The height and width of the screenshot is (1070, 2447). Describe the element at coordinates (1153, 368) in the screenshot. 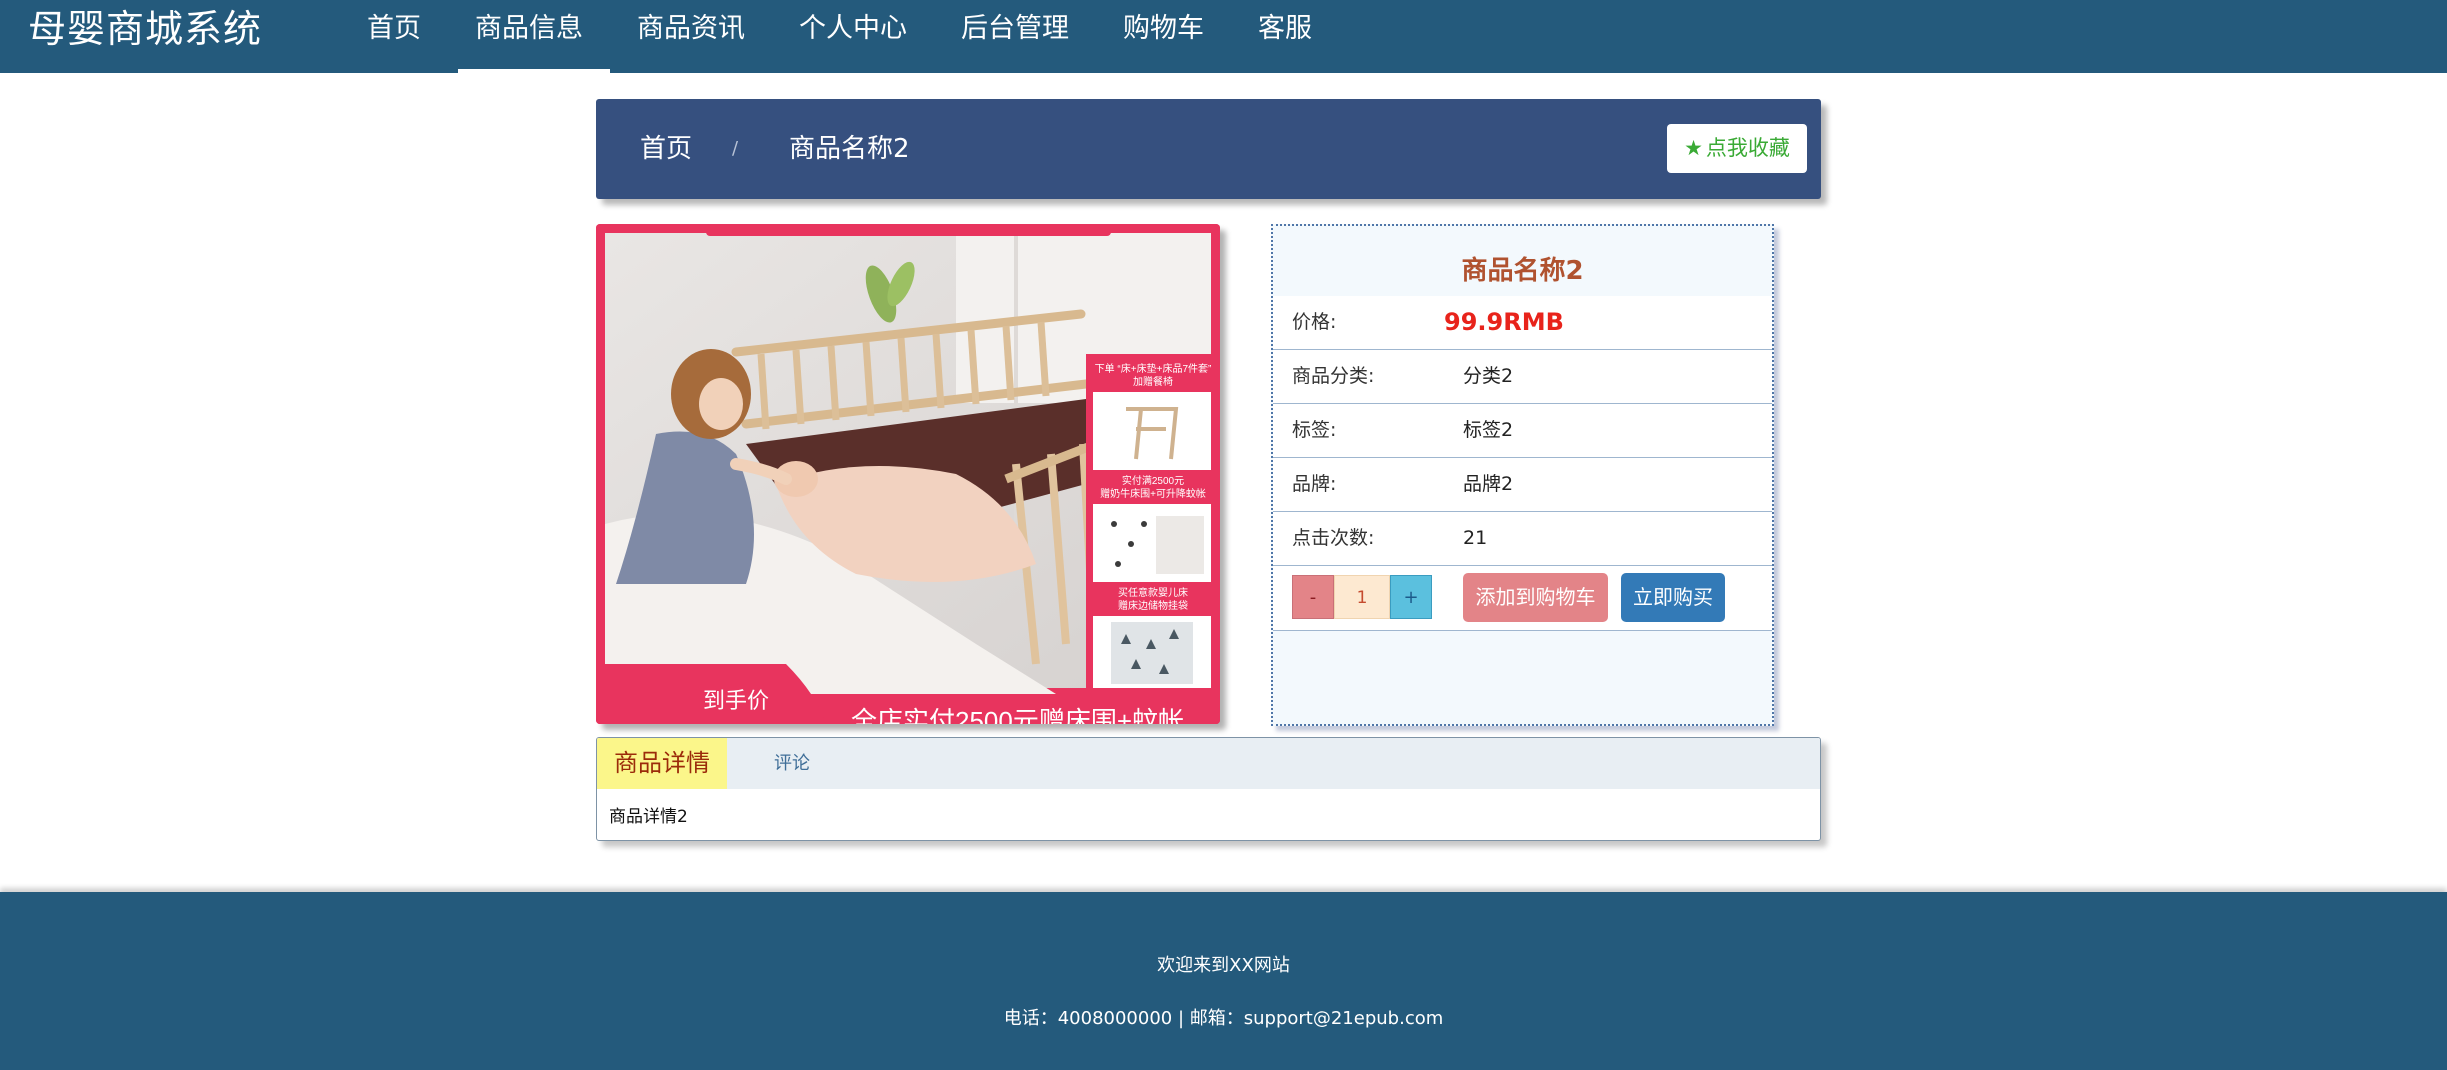

I see `promo-text-1: 下单 “床+床垫+床品7件套”` at that location.